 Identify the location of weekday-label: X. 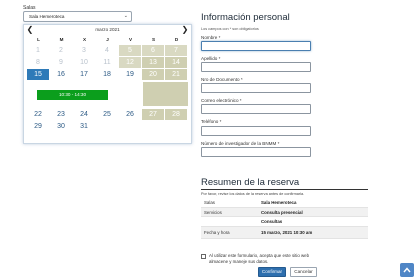
(84, 39).